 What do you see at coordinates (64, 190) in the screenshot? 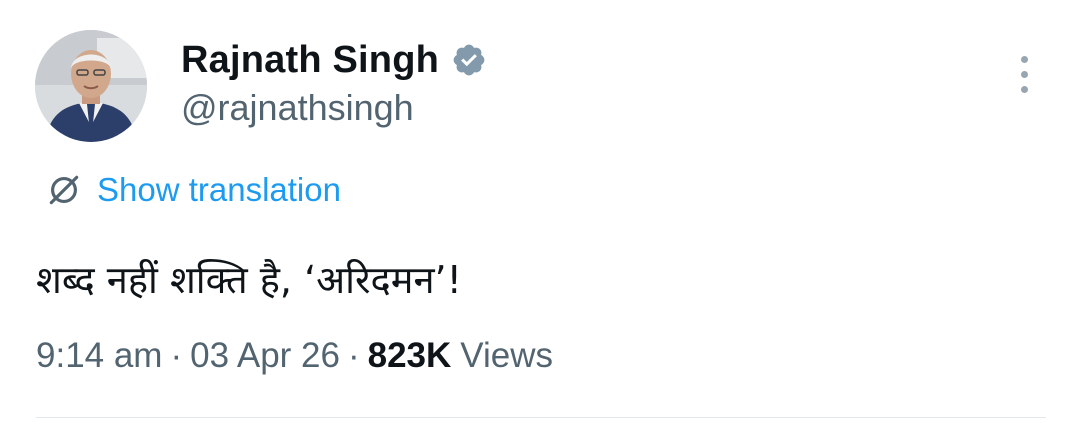
I see `translate-icon` at bounding box center [64, 190].